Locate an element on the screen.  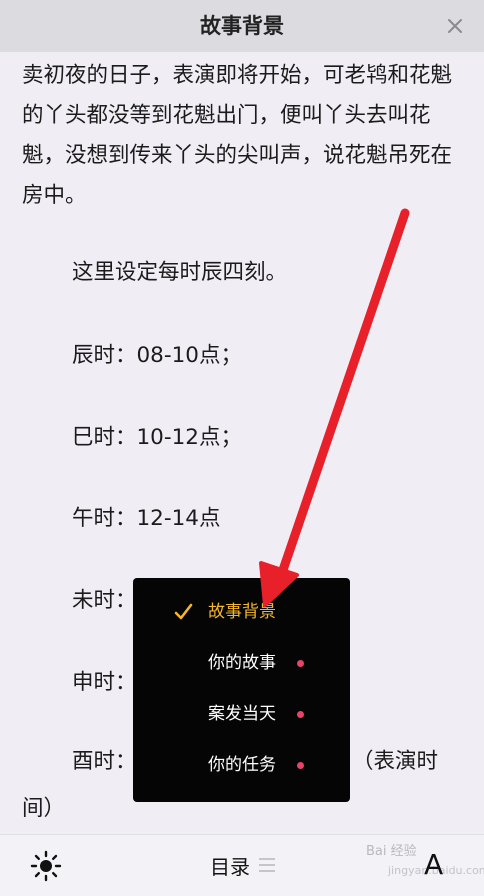
time-si: 巳时：10-12点； is located at coordinates (157, 437).